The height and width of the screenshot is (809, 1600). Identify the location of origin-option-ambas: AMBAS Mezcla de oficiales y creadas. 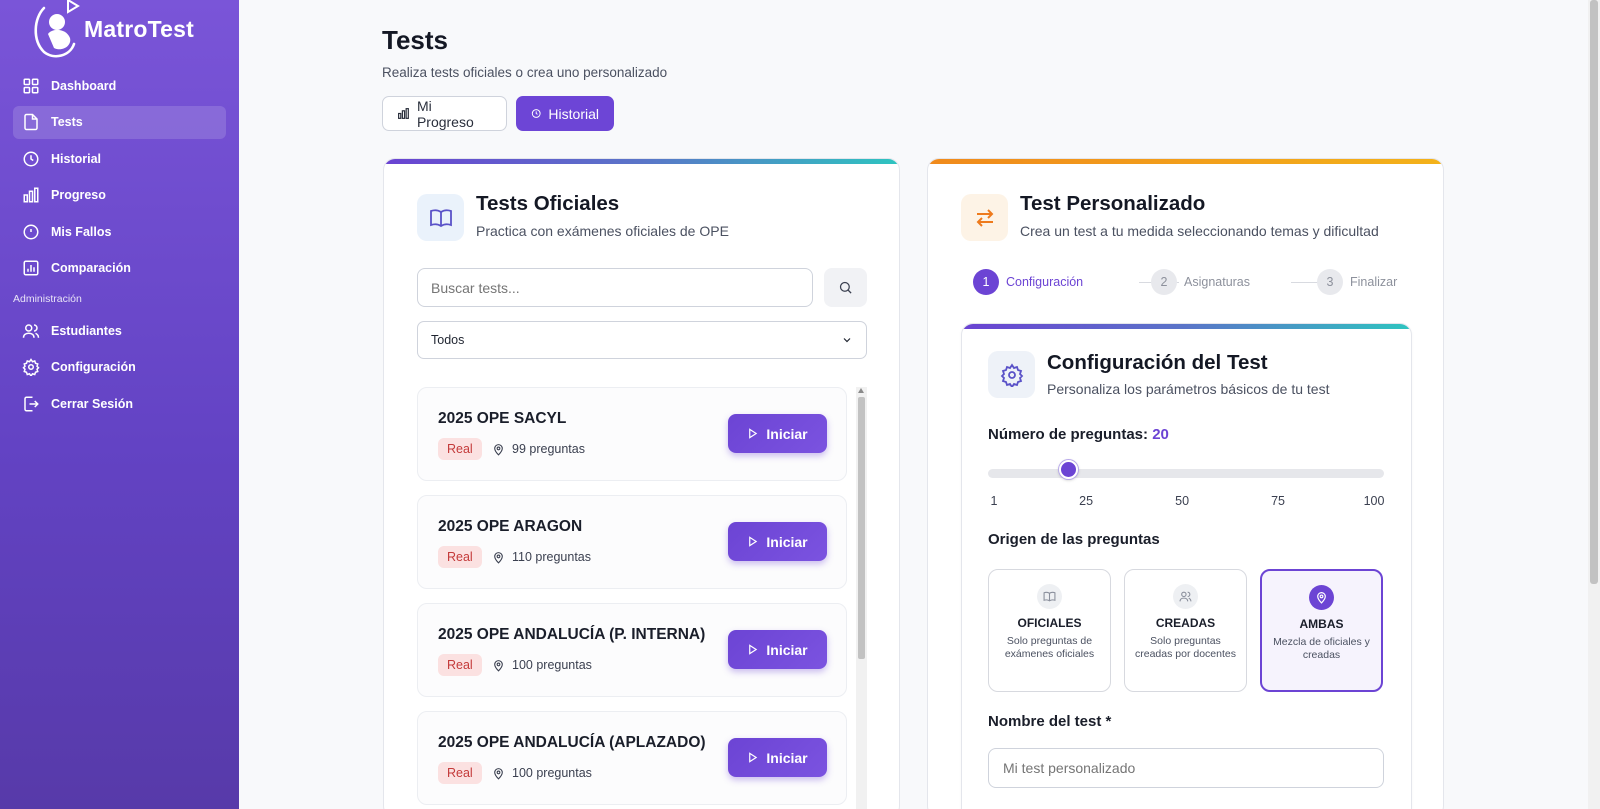
(1321, 630).